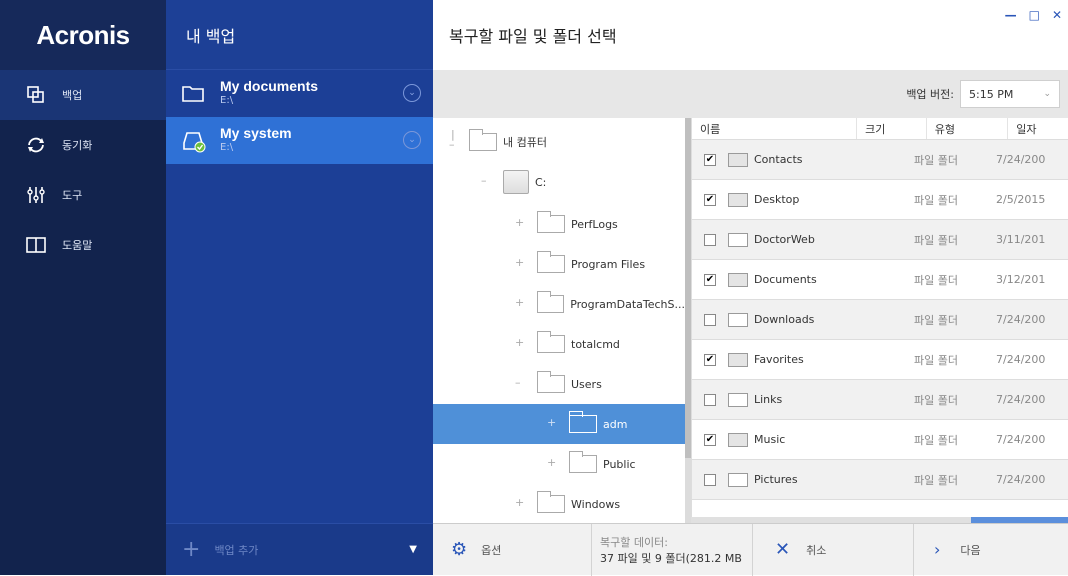 This screenshot has height=576, width=1068. Describe the element at coordinates (892, 128) in the screenshot. I see `column-header-size: 크기` at that location.